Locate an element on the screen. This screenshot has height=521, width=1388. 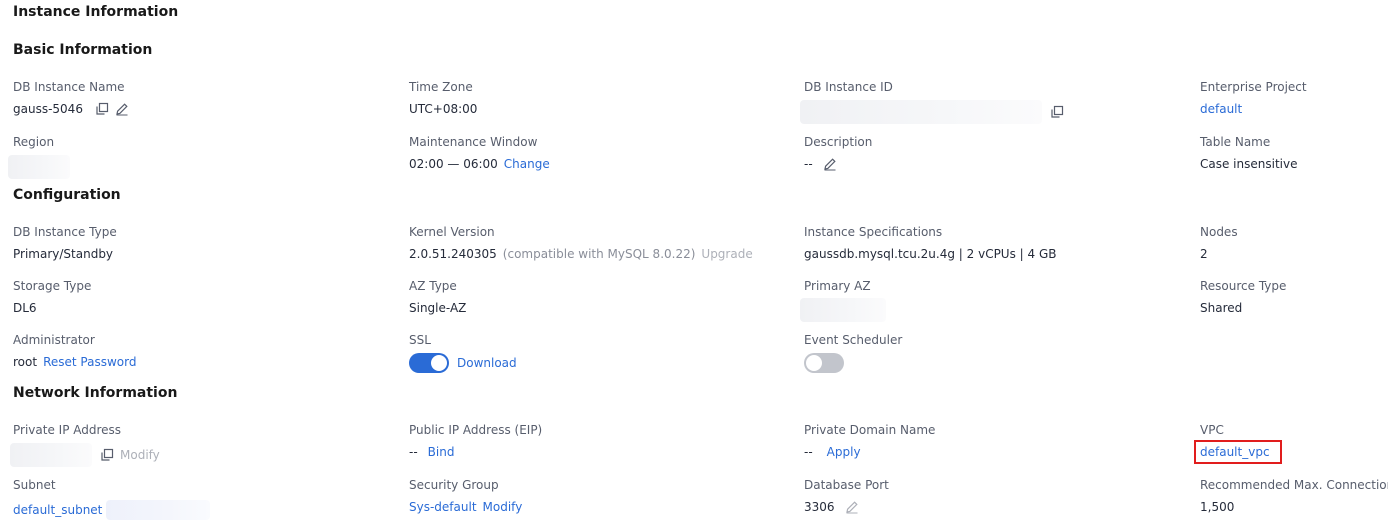
time-zone-label: Time Zone is located at coordinates (441, 87).